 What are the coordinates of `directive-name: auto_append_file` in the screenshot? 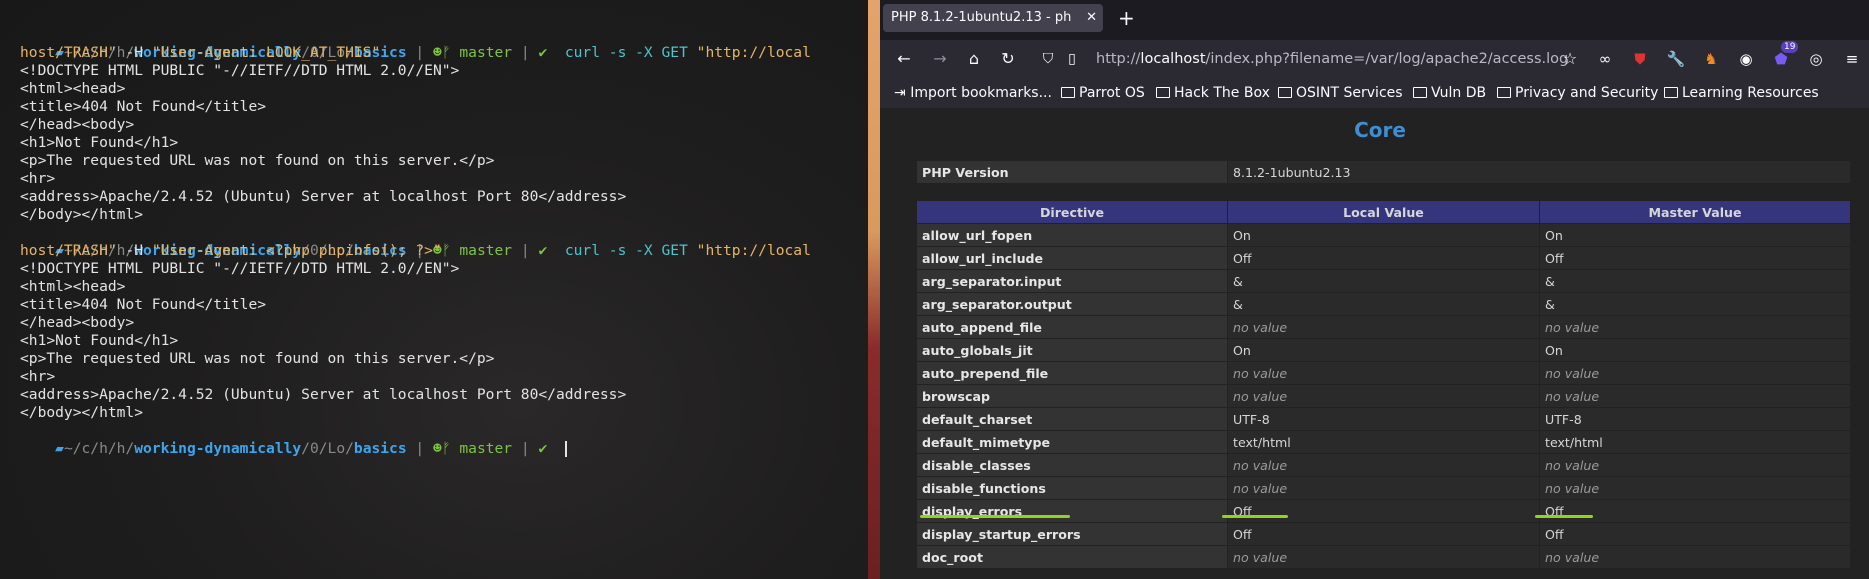 It's located at (1072, 327).